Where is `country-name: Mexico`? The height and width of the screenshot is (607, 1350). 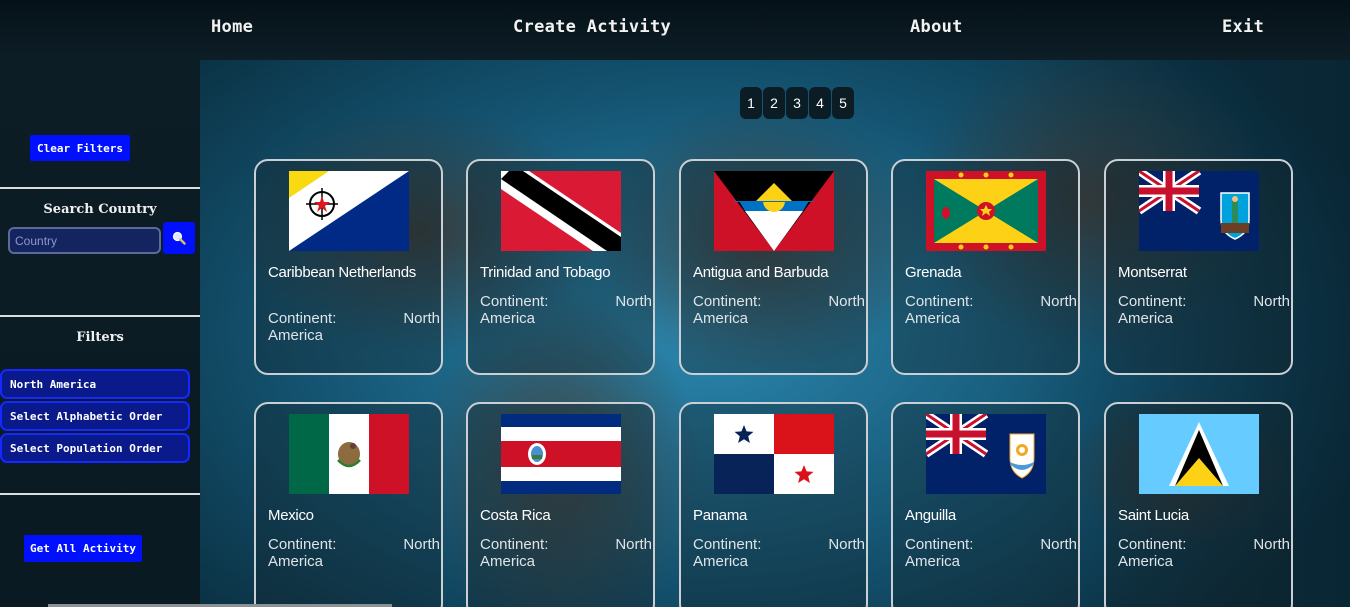 country-name: Mexico is located at coordinates (291, 515).